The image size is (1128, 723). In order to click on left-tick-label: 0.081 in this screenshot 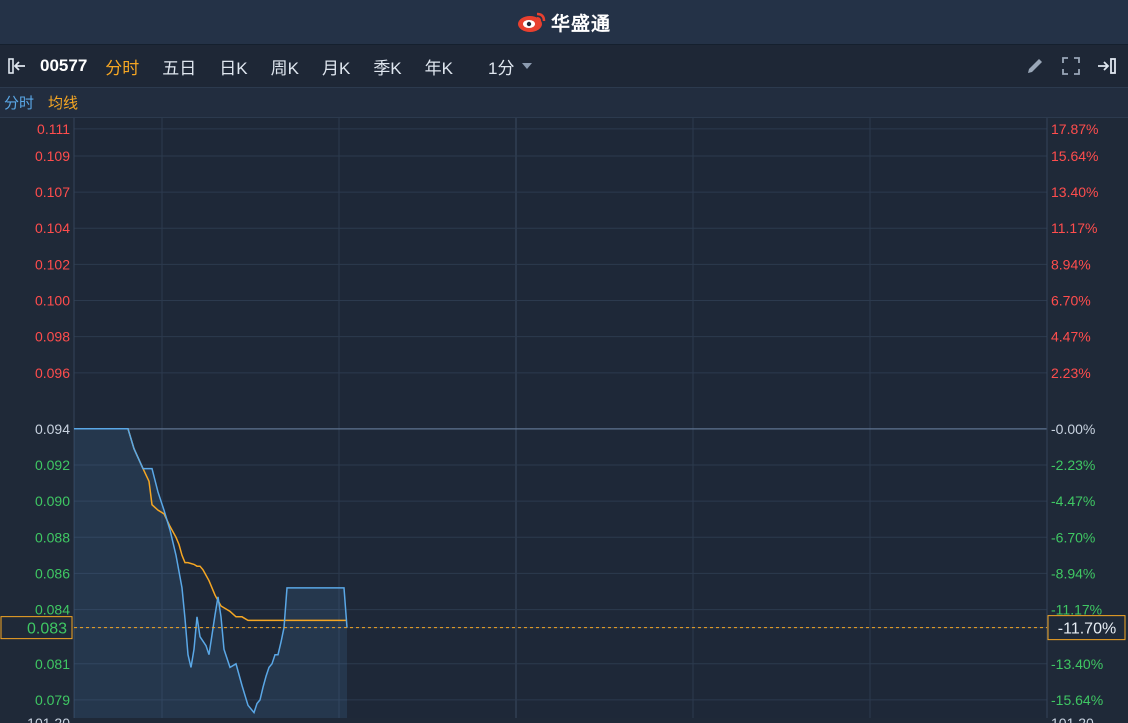, I will do `click(52, 664)`.